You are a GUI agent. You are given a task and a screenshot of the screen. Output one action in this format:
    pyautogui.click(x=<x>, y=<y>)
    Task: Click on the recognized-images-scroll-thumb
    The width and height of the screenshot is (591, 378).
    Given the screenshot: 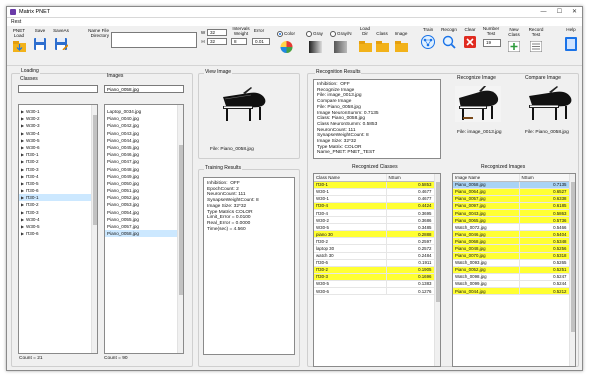 What is the action you would take?
    pyautogui.click(x=573, y=257)
    